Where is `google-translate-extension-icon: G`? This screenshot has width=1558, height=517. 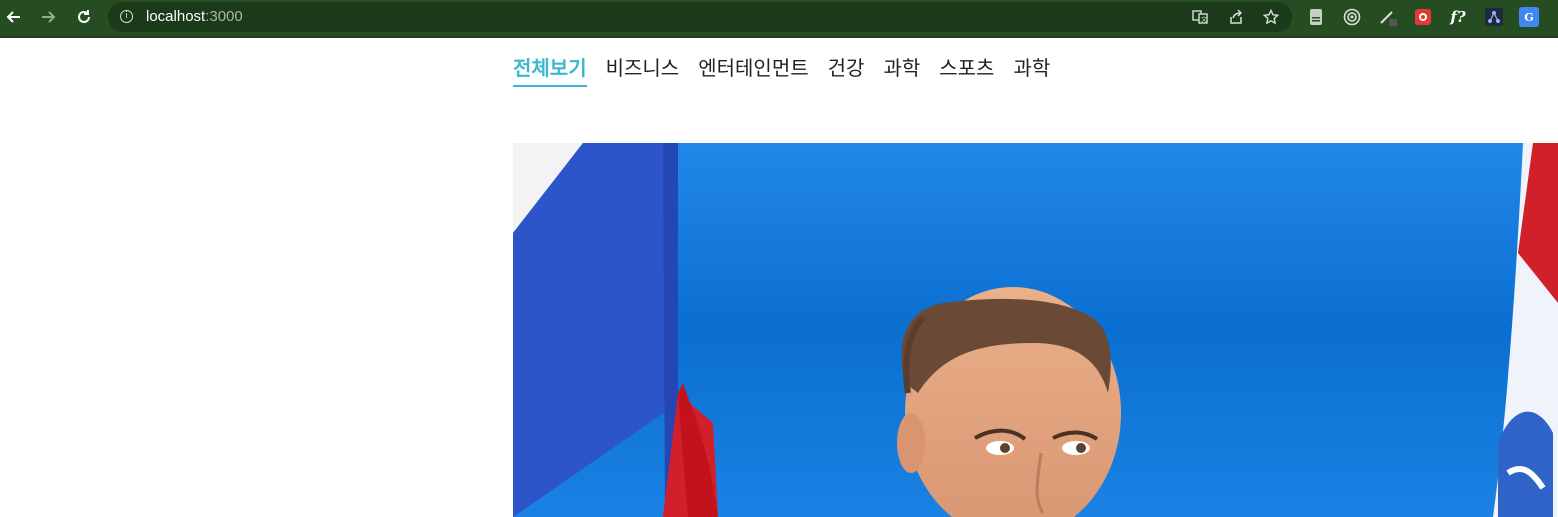 google-translate-extension-icon: G is located at coordinates (1529, 17).